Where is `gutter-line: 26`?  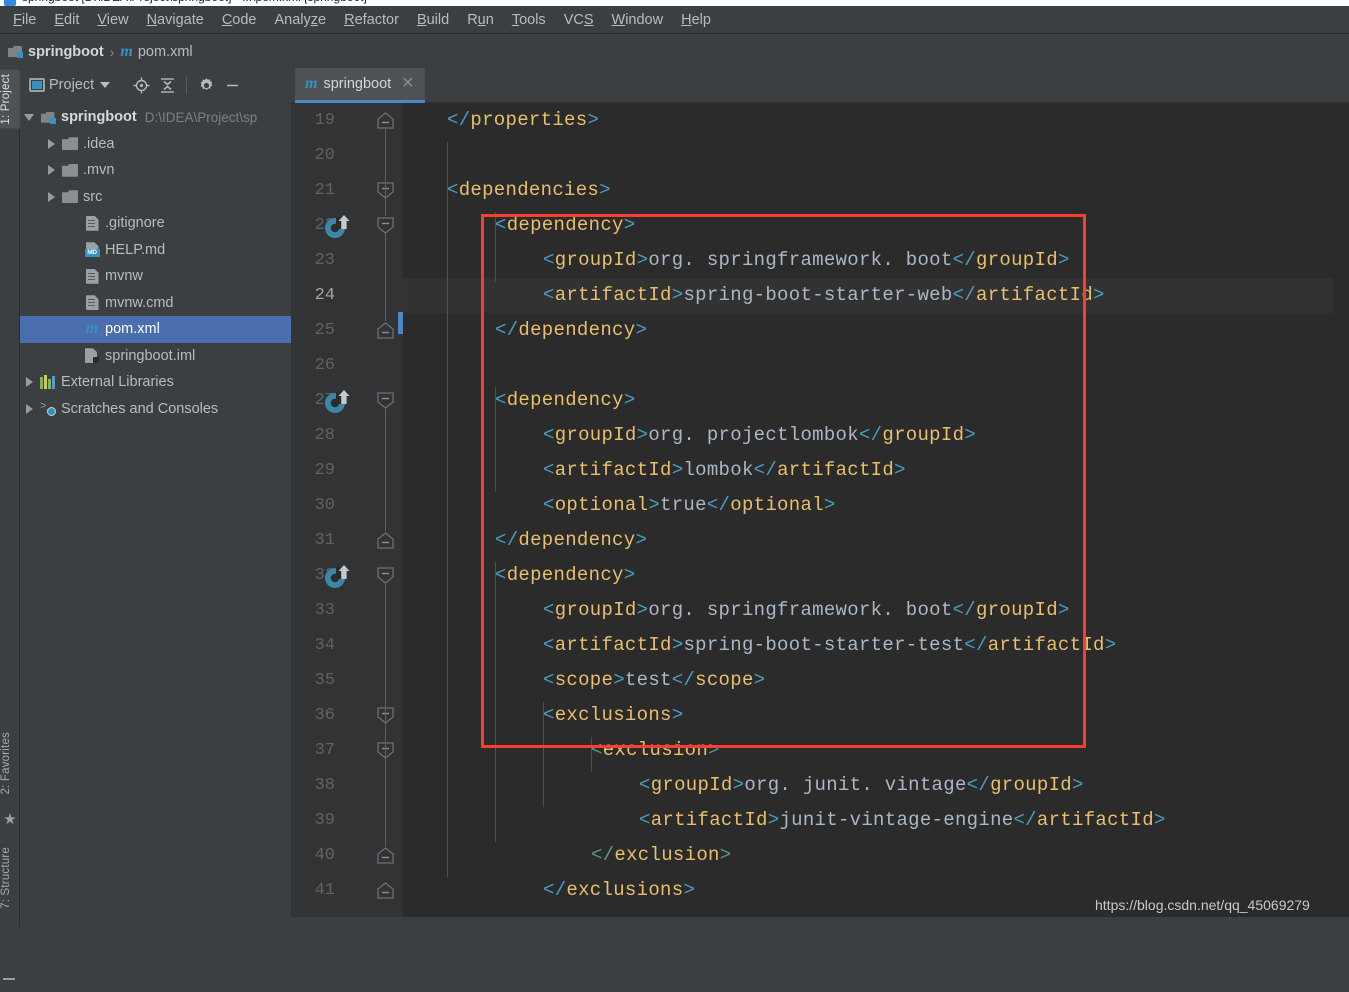
gutter-line: 26 is located at coordinates (347, 365).